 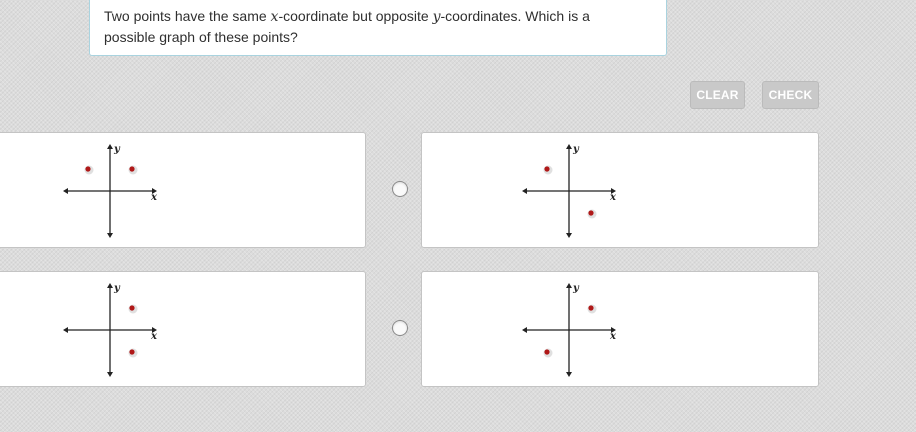 I want to click on coordinate-graph-d: xy, so click(x=569, y=330).